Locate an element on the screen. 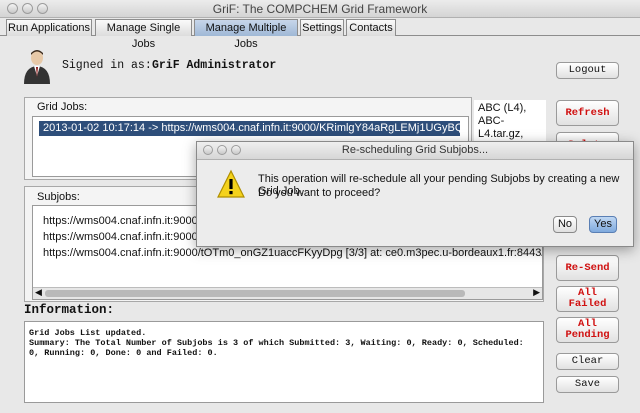  logout-button: Logout is located at coordinates (587, 70).